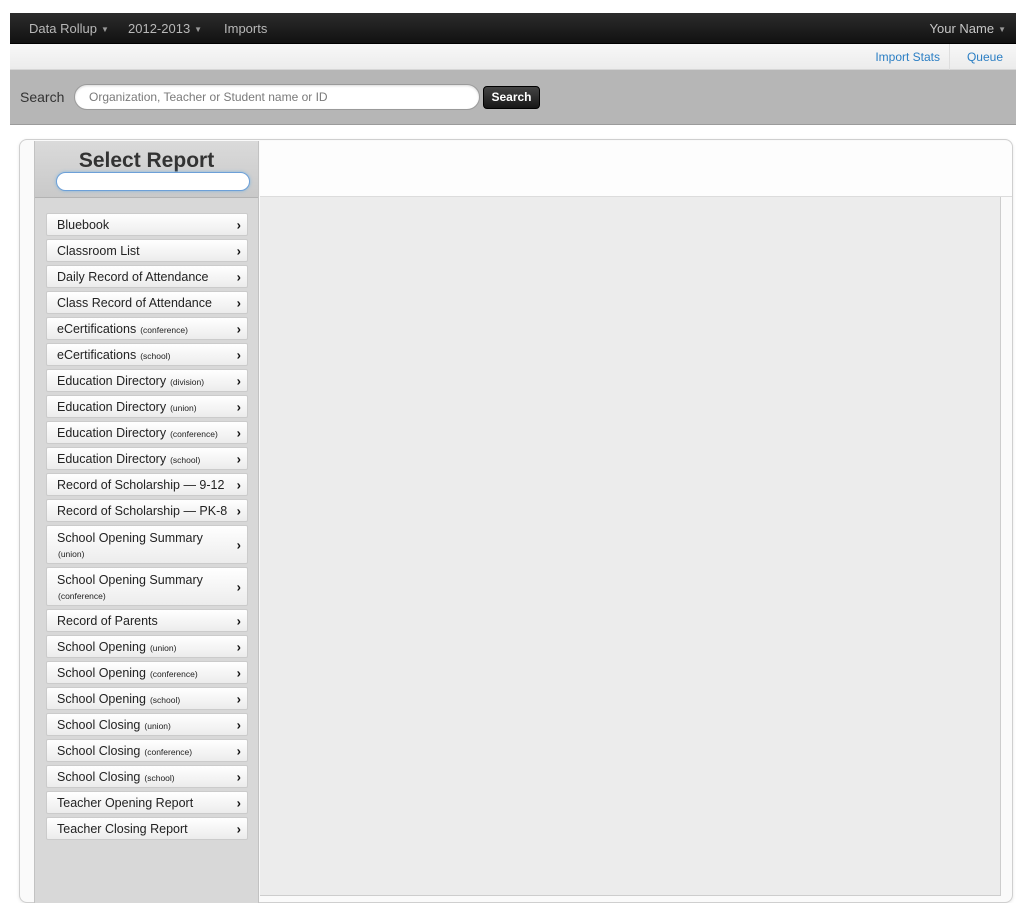  What do you see at coordinates (125, 802) in the screenshot?
I see `report-item-label: Teacher Opening Report` at bounding box center [125, 802].